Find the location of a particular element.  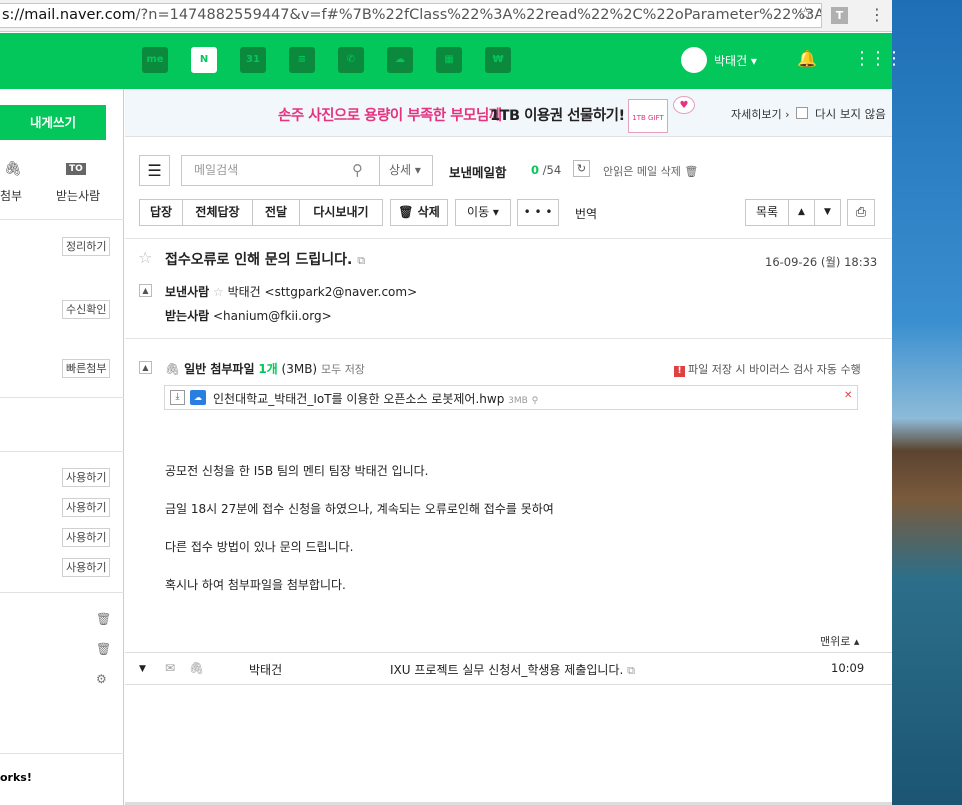

bell-icon: 🔔 is located at coordinates (807, 58).